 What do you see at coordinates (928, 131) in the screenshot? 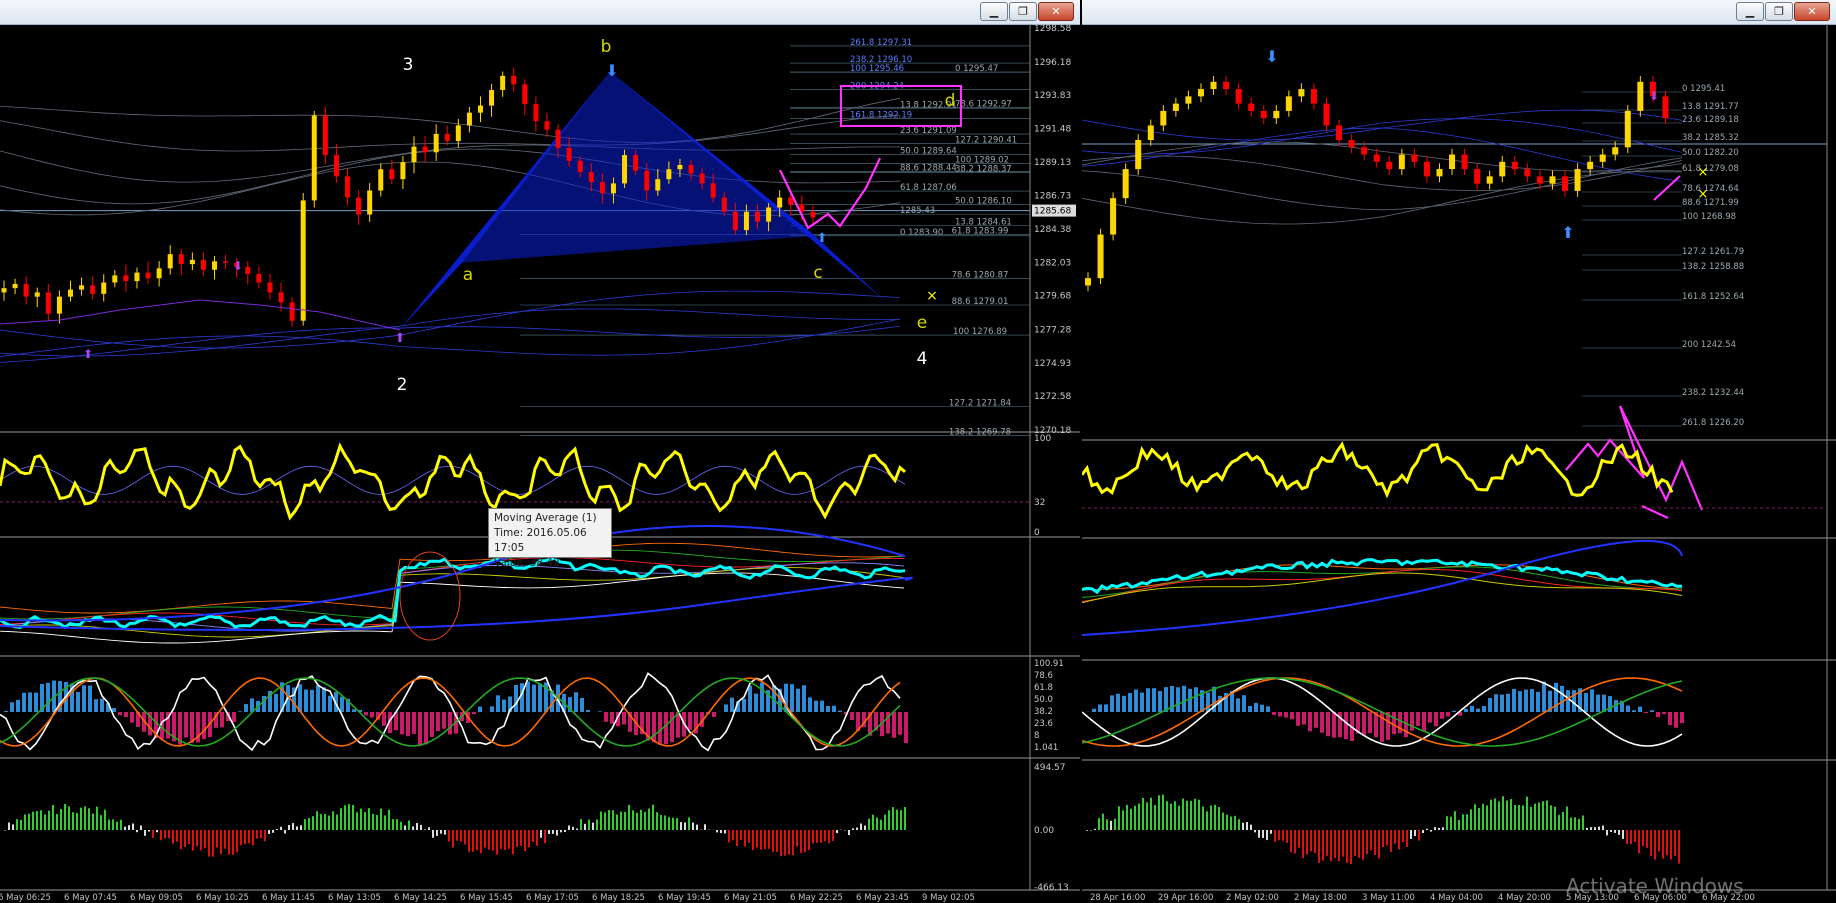
I see `fib-level-label: 23.6 1291.09` at bounding box center [928, 131].